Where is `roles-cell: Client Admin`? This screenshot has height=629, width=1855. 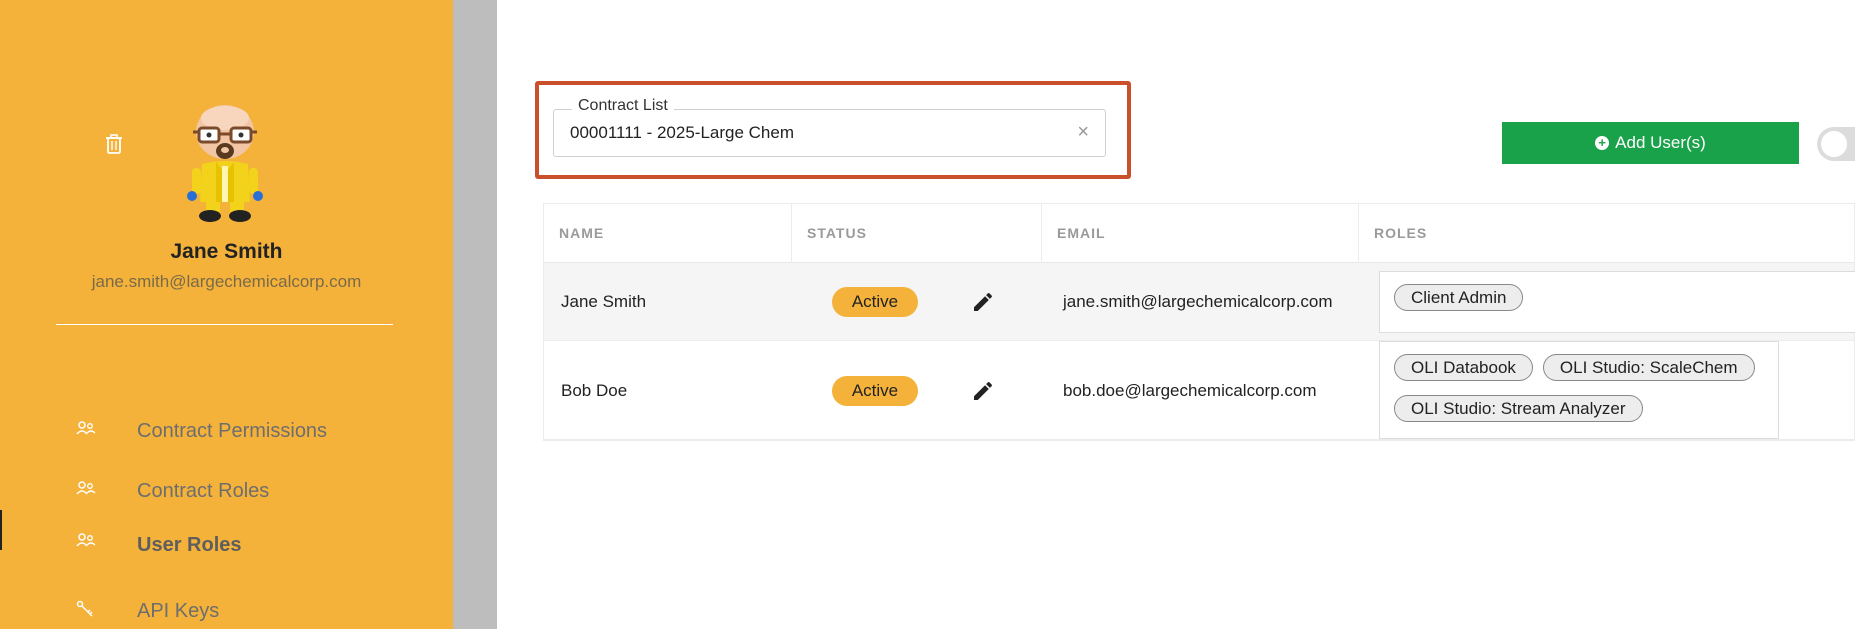
roles-cell: Client Admin is located at coordinates (1617, 302).